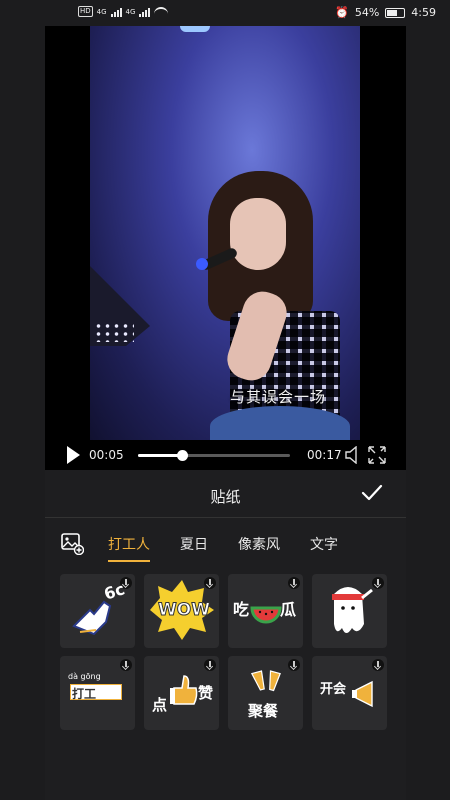 This screenshot has height=800, width=450. What do you see at coordinates (278, 397) in the screenshot?
I see `video-subtitle: 与其误会一场` at bounding box center [278, 397].